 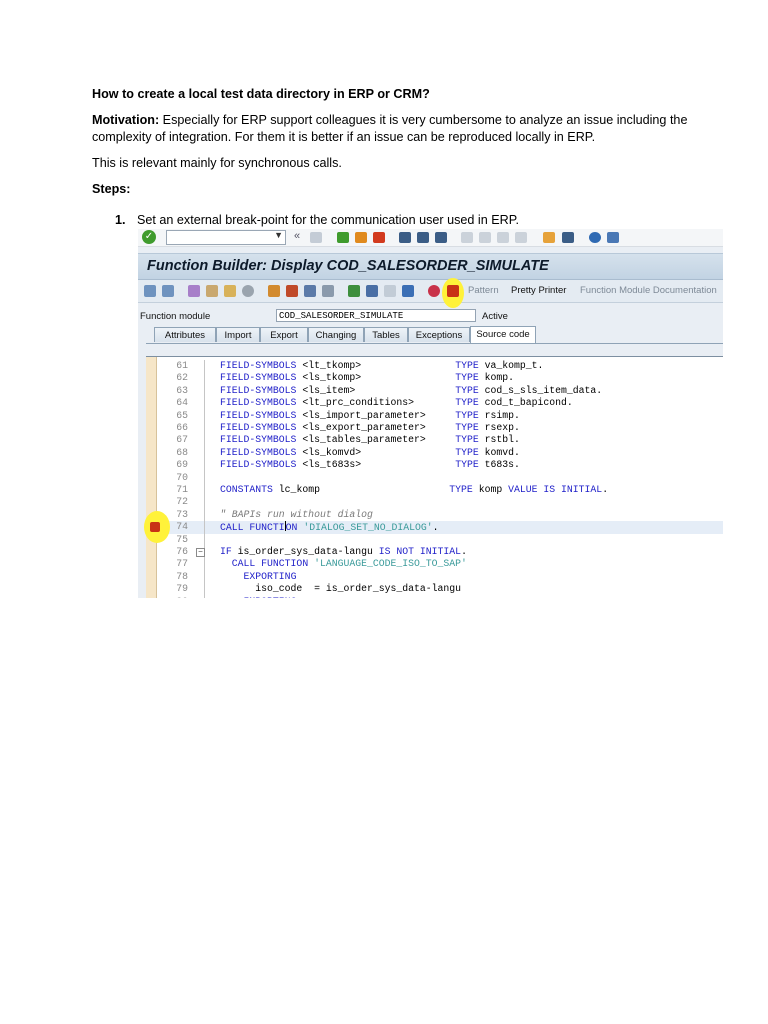 What do you see at coordinates (467, 237) in the screenshot?
I see `first-page-icon` at bounding box center [467, 237].